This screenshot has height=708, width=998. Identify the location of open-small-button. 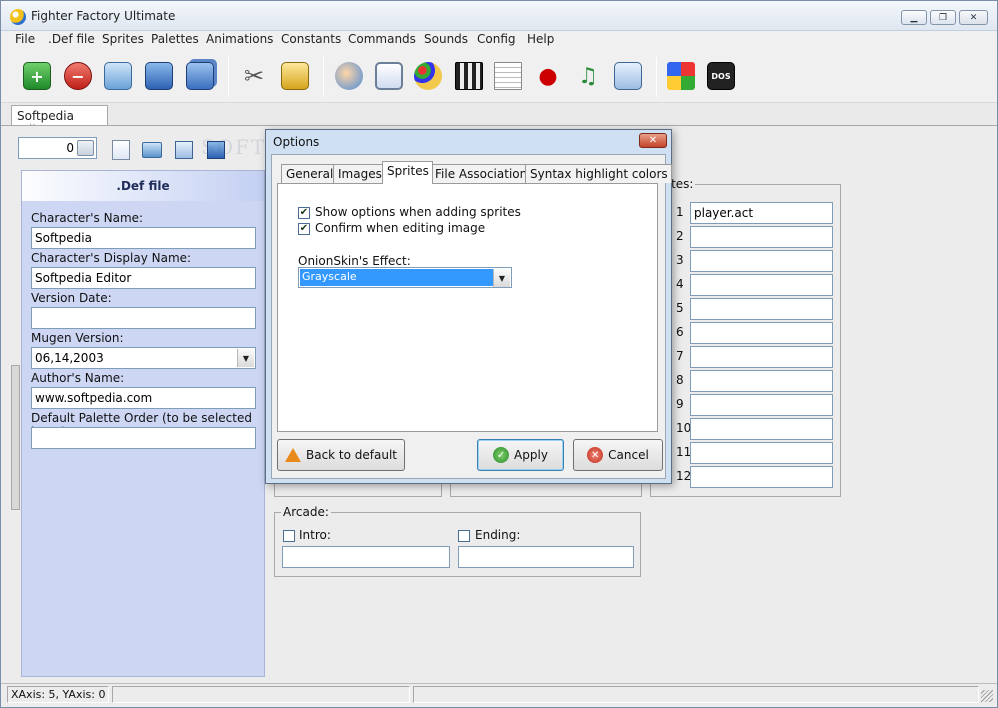
(152, 150).